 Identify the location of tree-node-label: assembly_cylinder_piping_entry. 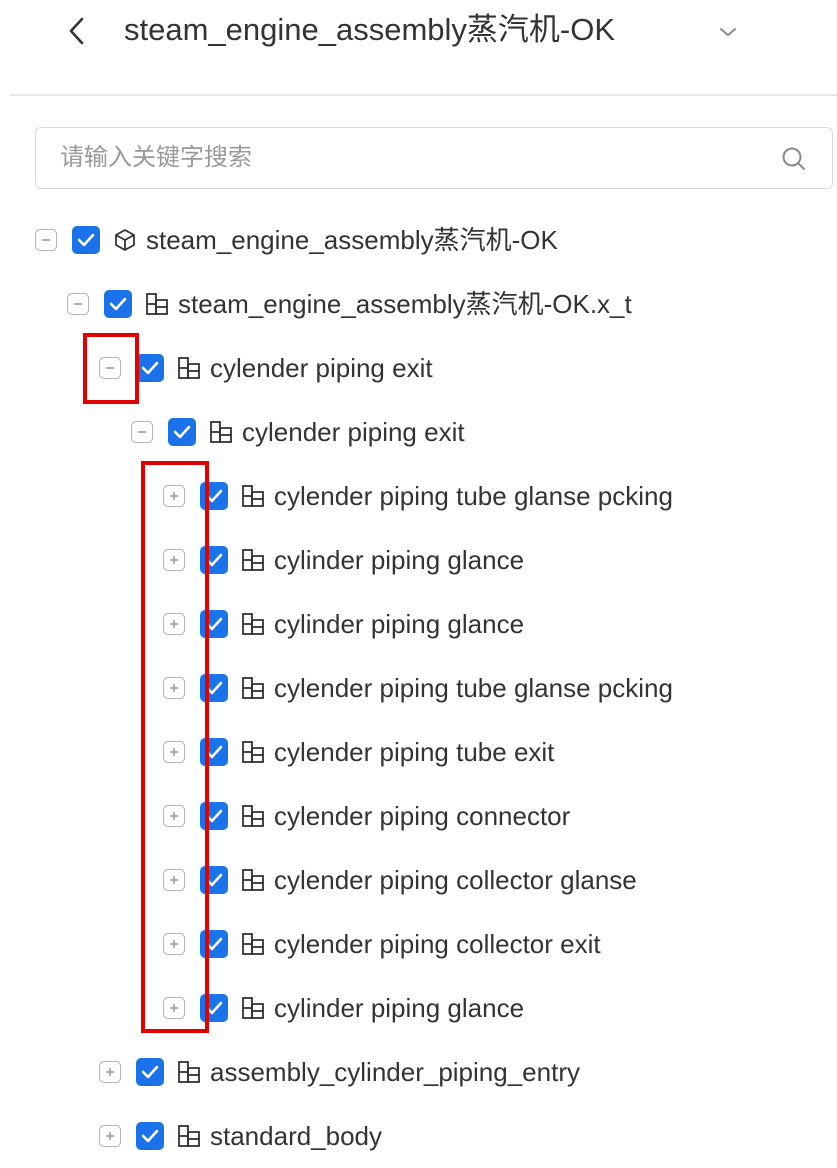
(395, 1072).